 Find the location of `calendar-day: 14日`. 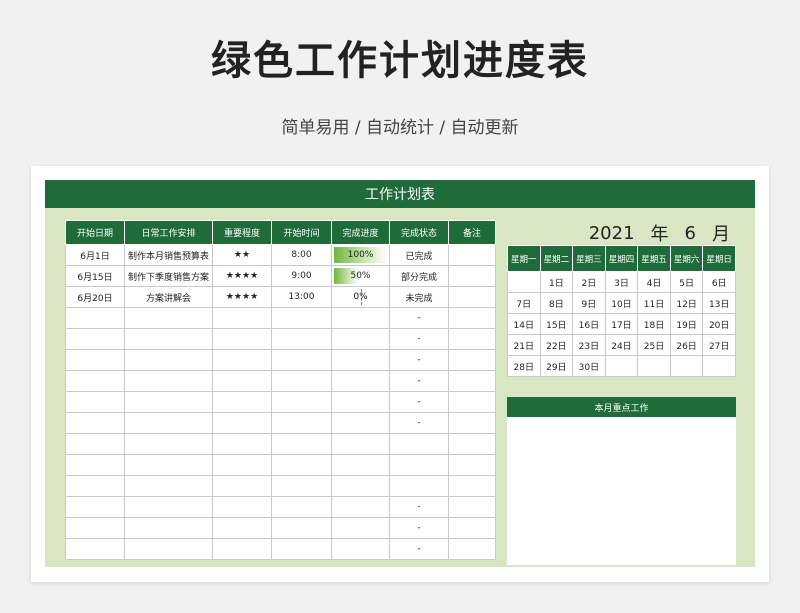

calendar-day: 14日 is located at coordinates (524, 324).